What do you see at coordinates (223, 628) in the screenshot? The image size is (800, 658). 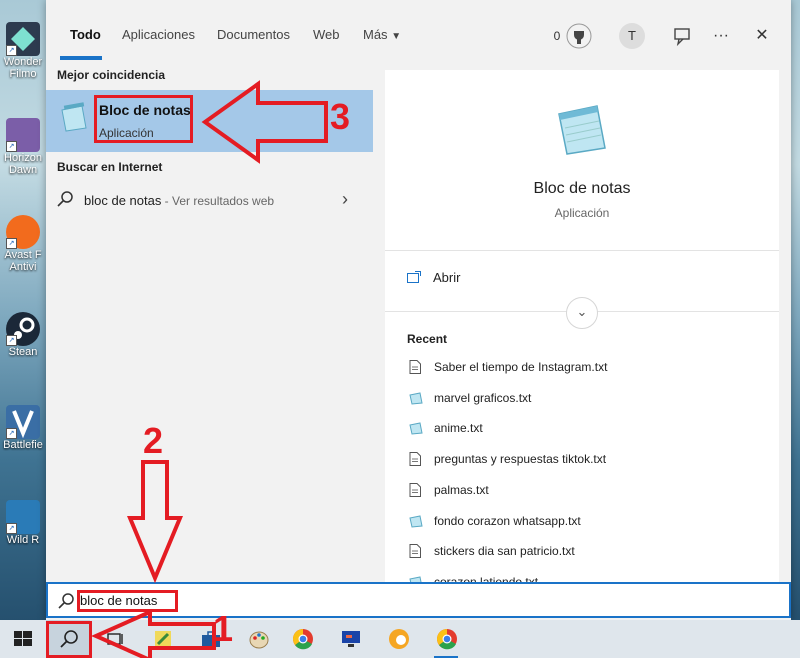 I see `annotation-number-1: 1` at bounding box center [223, 628].